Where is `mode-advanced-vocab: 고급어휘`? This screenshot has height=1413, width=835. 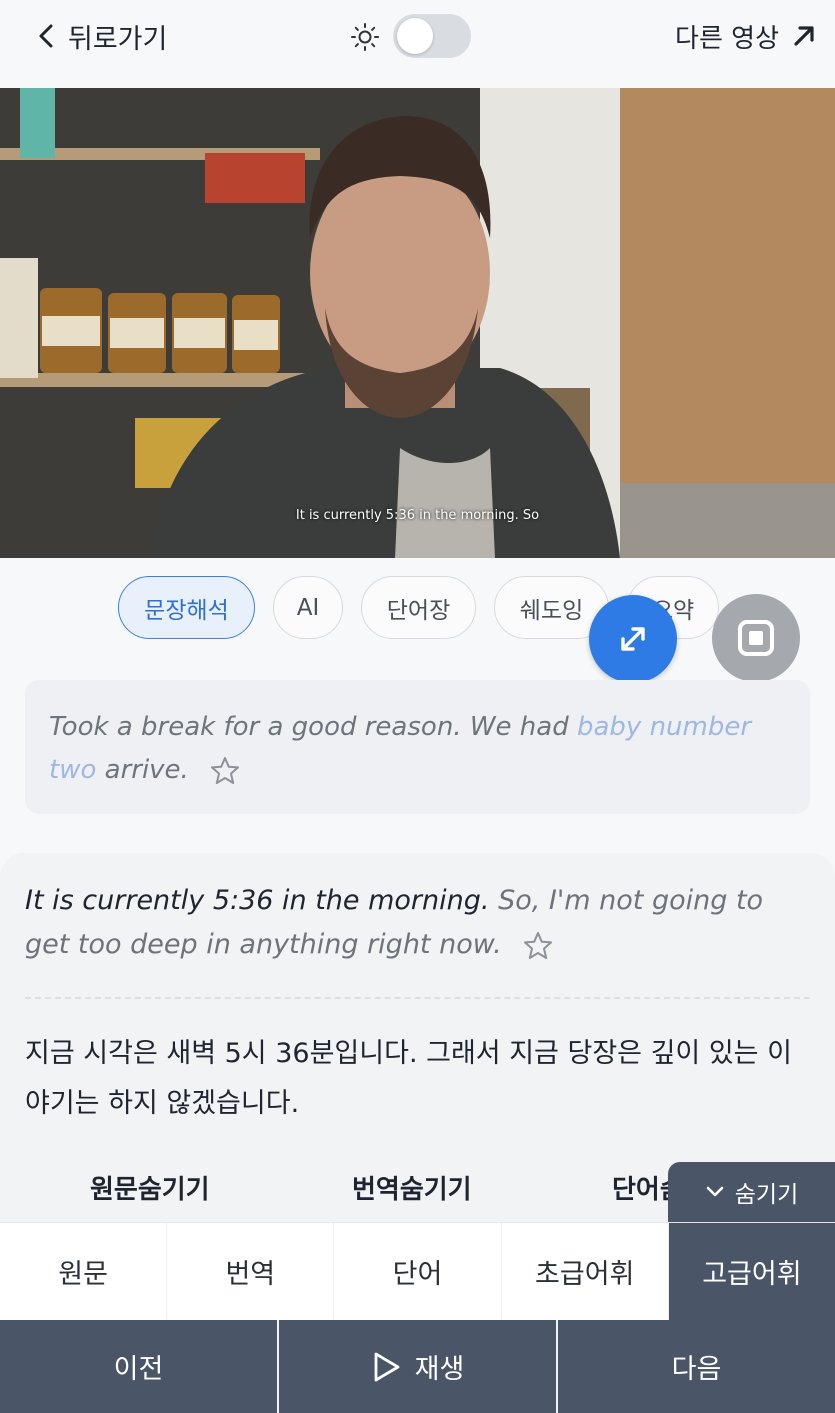
mode-advanced-vocab: 고급어휘 is located at coordinates (751, 1271).